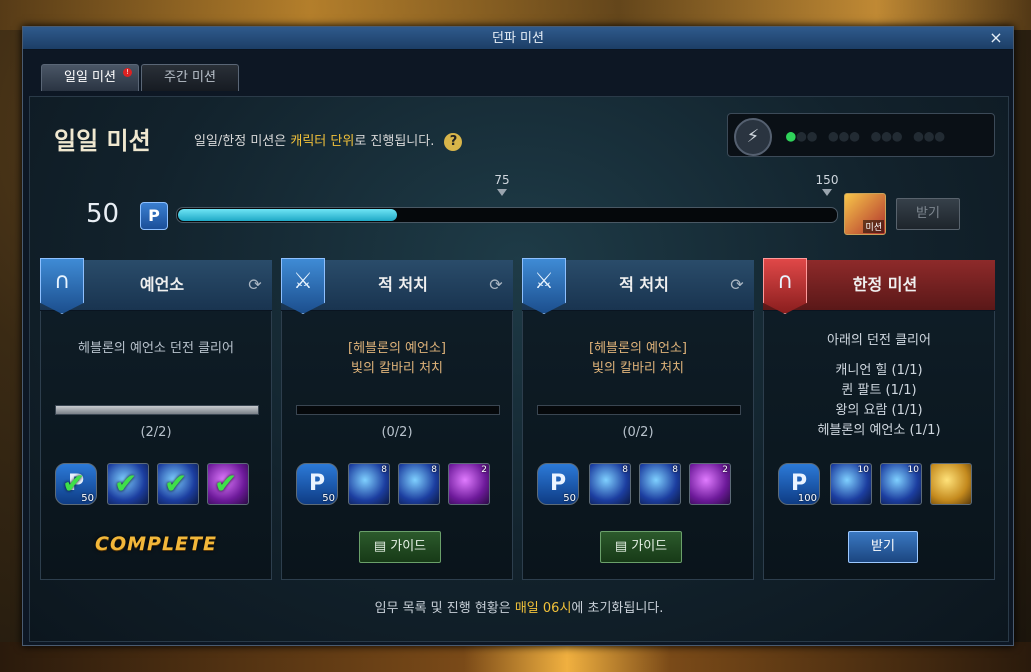 The height and width of the screenshot is (672, 1031). I want to click on dungeon-item: 왕의 요람 (1/1), so click(879, 410).